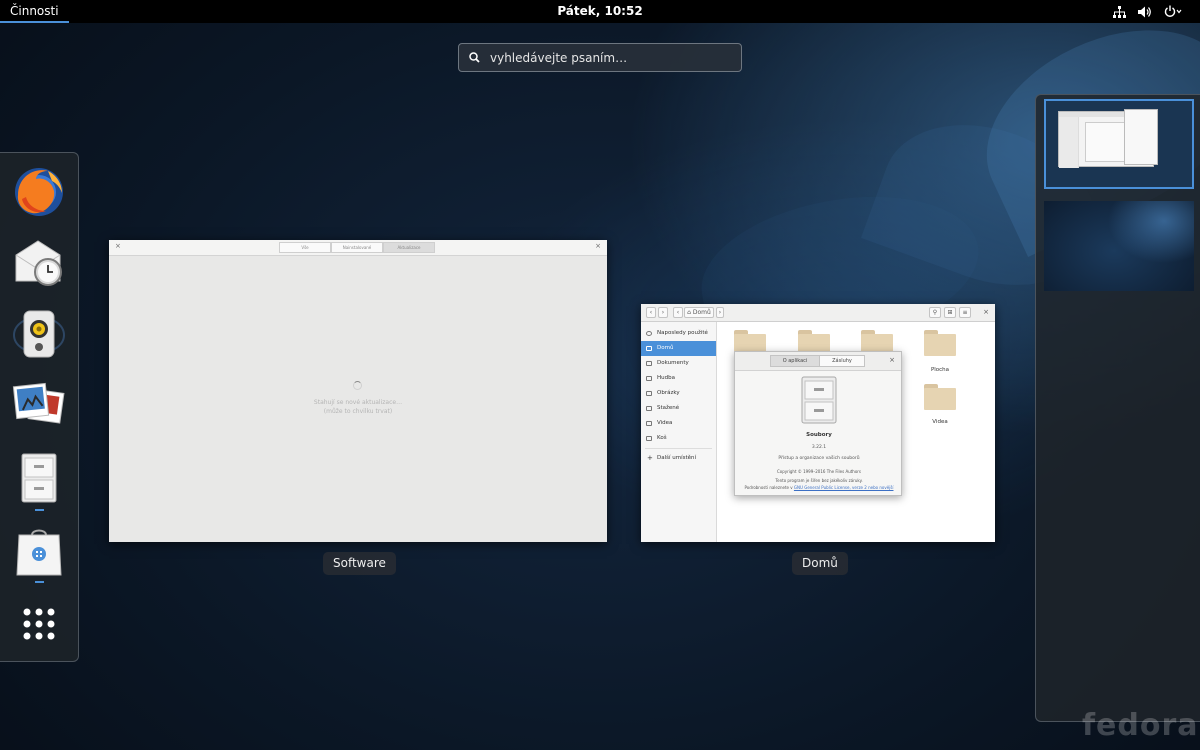 This screenshot has width=1200, height=750. I want to click on download-icon, so click(649, 408).